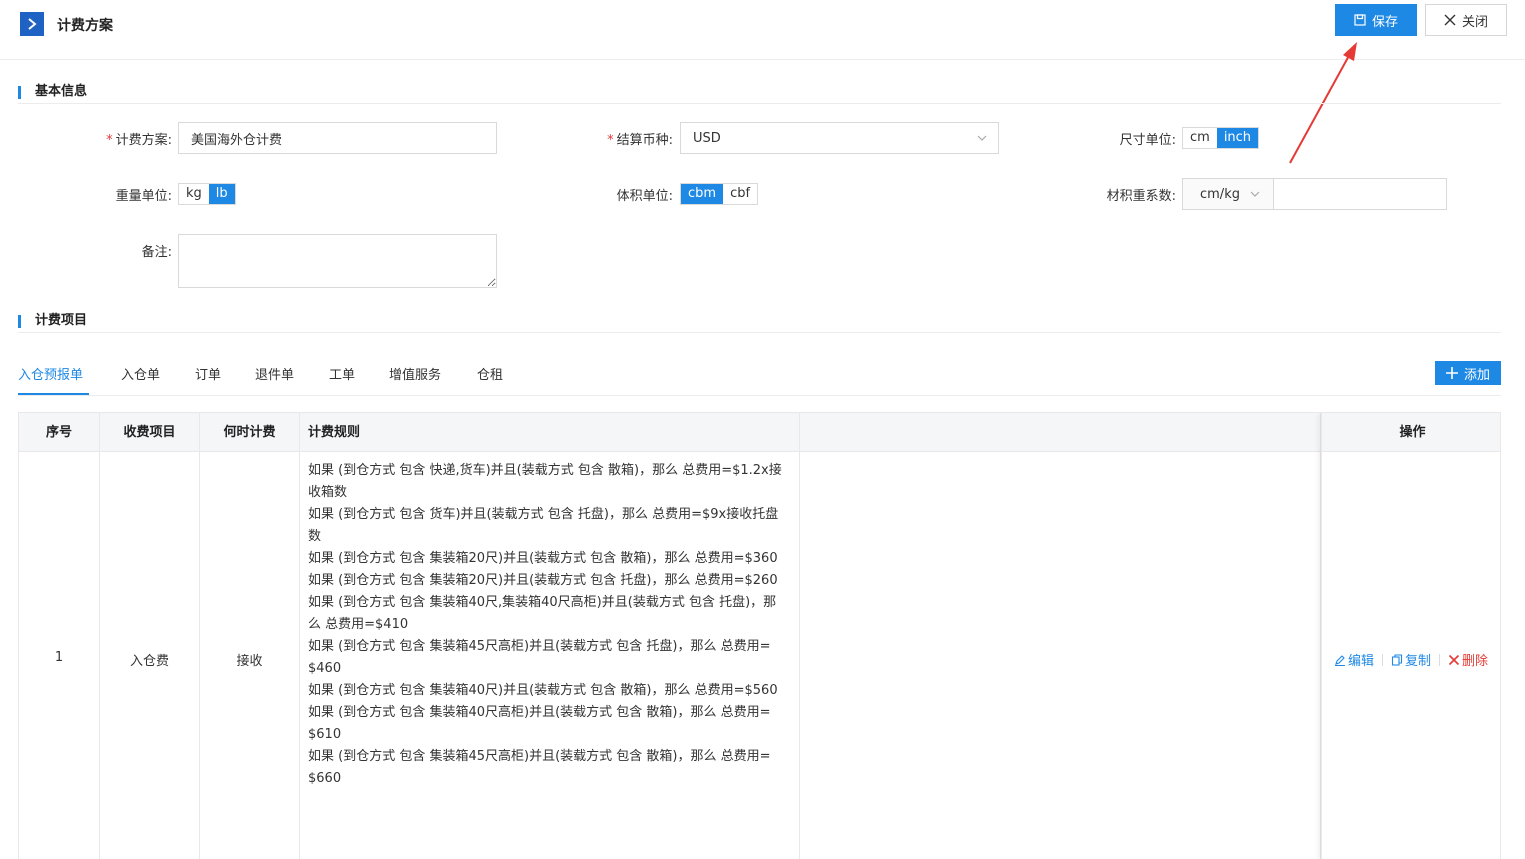  I want to click on plan-label: * 计费方案:, so click(139, 140).